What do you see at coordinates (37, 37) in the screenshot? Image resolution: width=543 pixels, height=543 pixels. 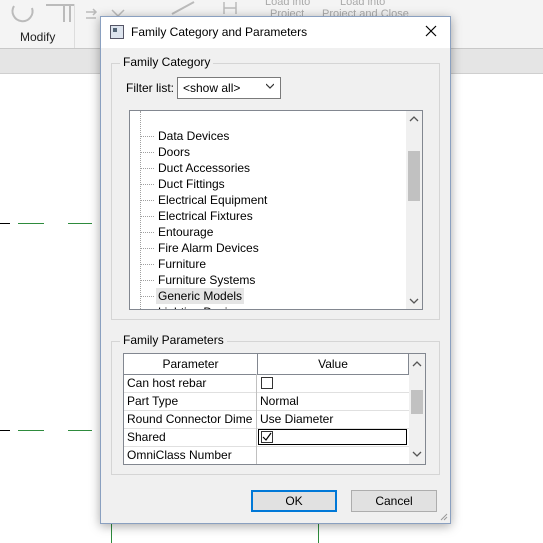 I see `ribbon-modify-label: Modify` at bounding box center [37, 37].